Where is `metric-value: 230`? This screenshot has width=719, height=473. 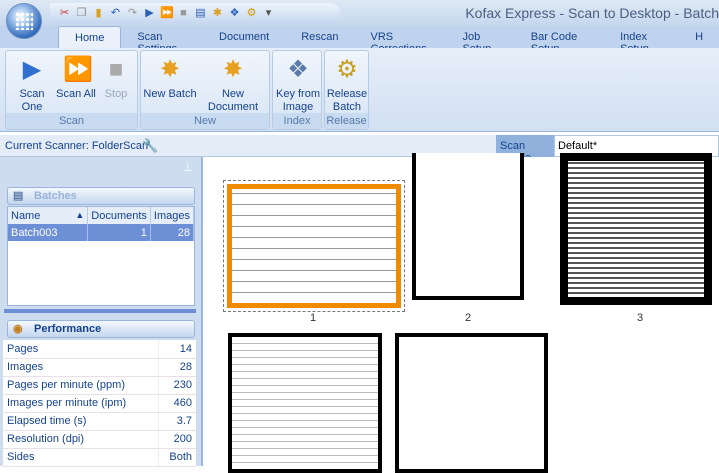
metric-value: 230 is located at coordinates (177, 385).